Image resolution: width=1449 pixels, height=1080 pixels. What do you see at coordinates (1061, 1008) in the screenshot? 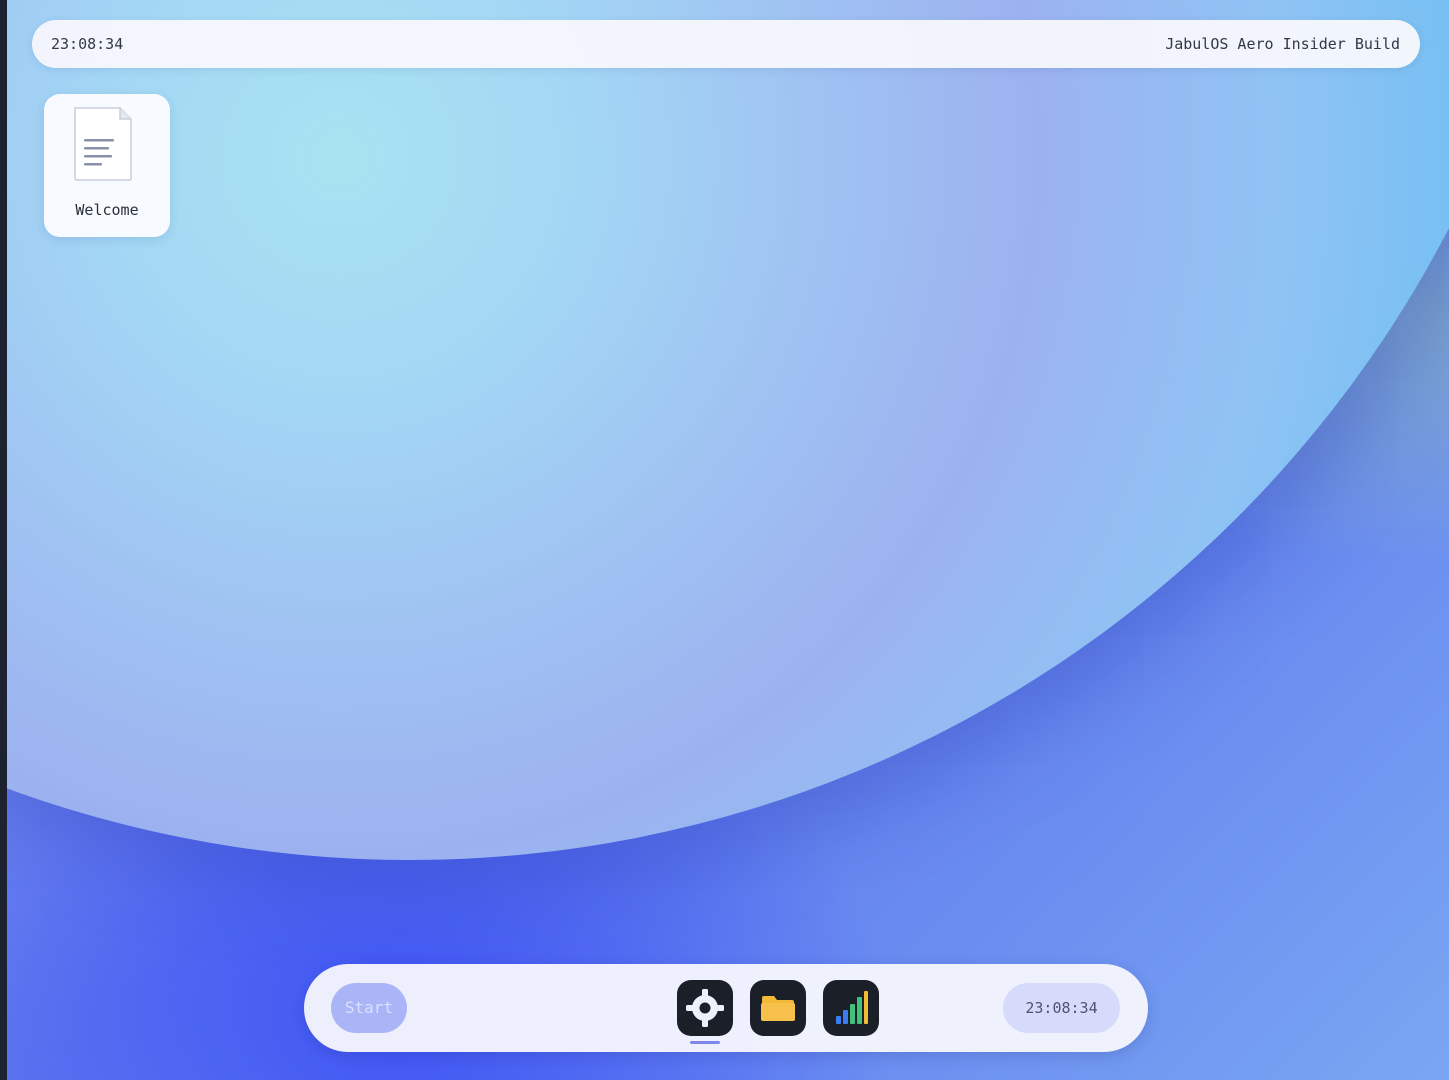
I see `taskbar-clock: 23:08:34` at bounding box center [1061, 1008].